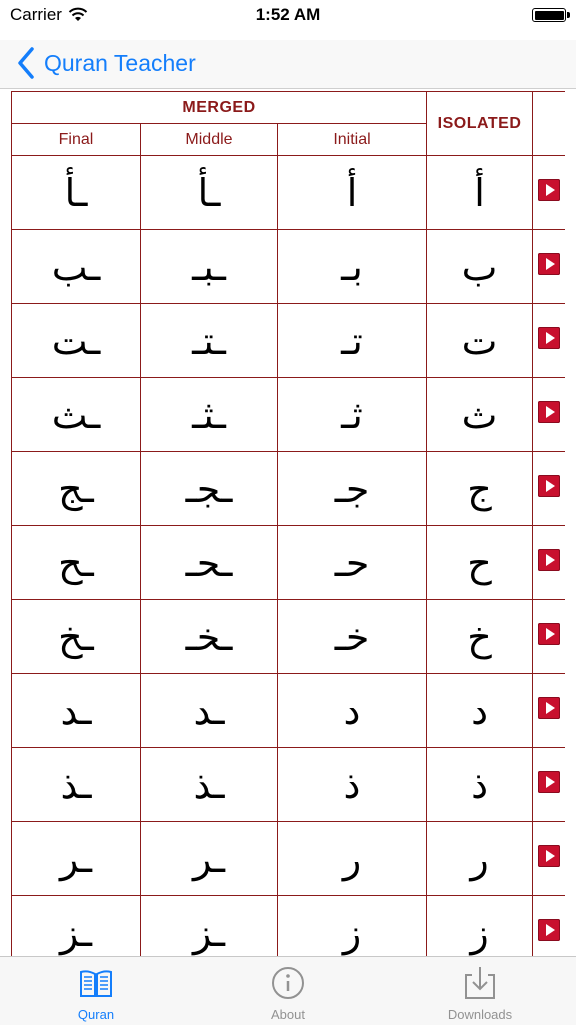 This screenshot has height=1025, width=576. What do you see at coordinates (480, 123) in the screenshot?
I see `isolated-header: ISOLATED` at bounding box center [480, 123].